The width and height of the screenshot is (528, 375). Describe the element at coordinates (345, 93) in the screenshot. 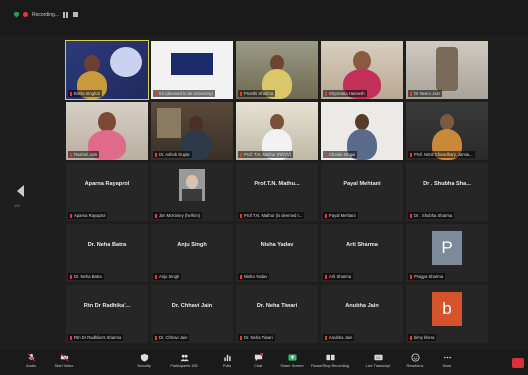

I see `participant-name: Shyamala Hareesh` at that location.